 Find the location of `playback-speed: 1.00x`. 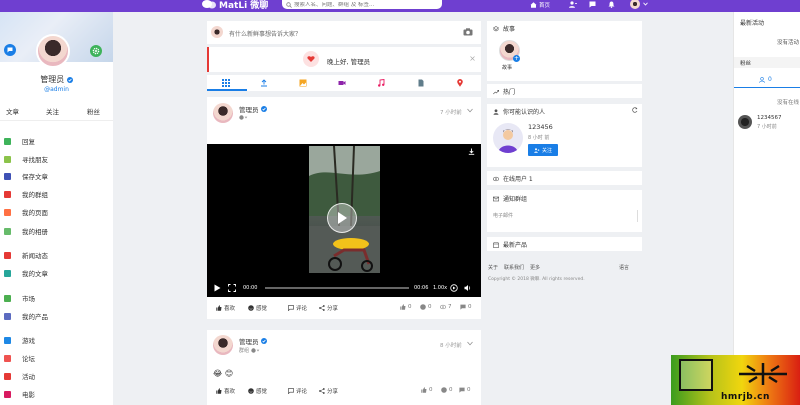

playback-speed: 1.00x is located at coordinates (440, 288).